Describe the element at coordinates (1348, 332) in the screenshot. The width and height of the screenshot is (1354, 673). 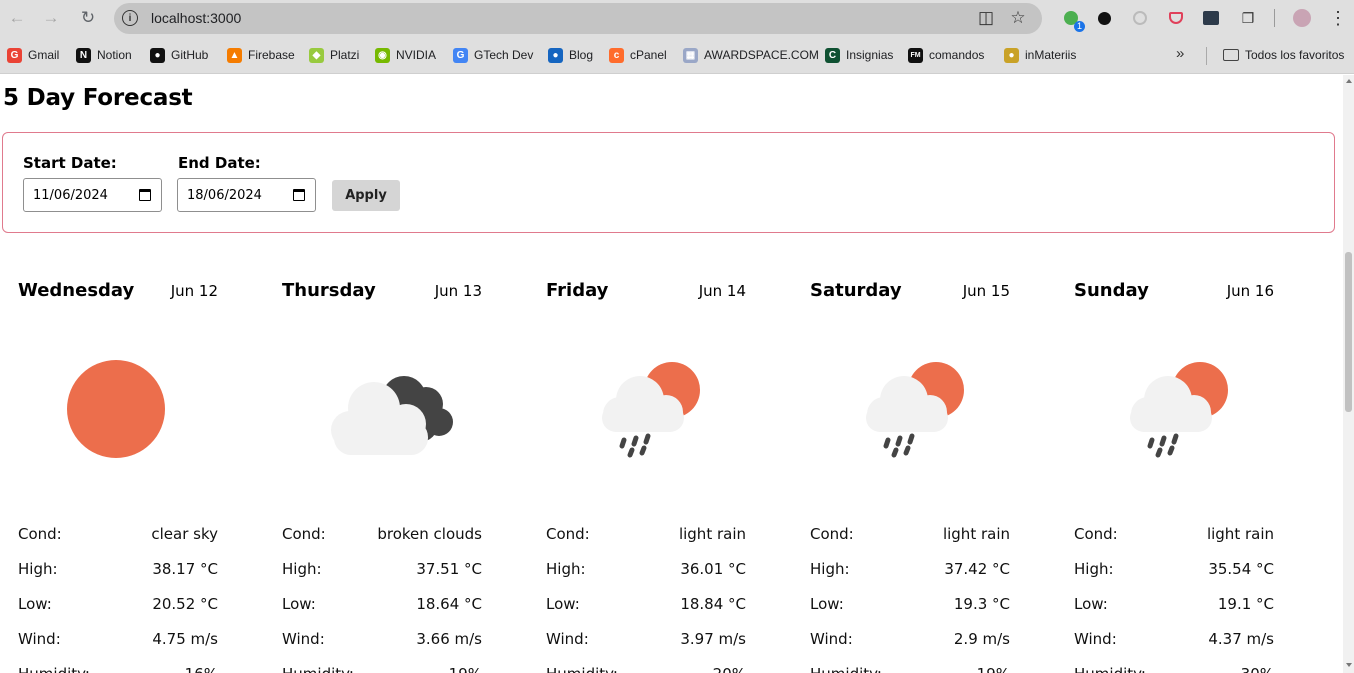
I see `scrollbar-thumb` at that location.